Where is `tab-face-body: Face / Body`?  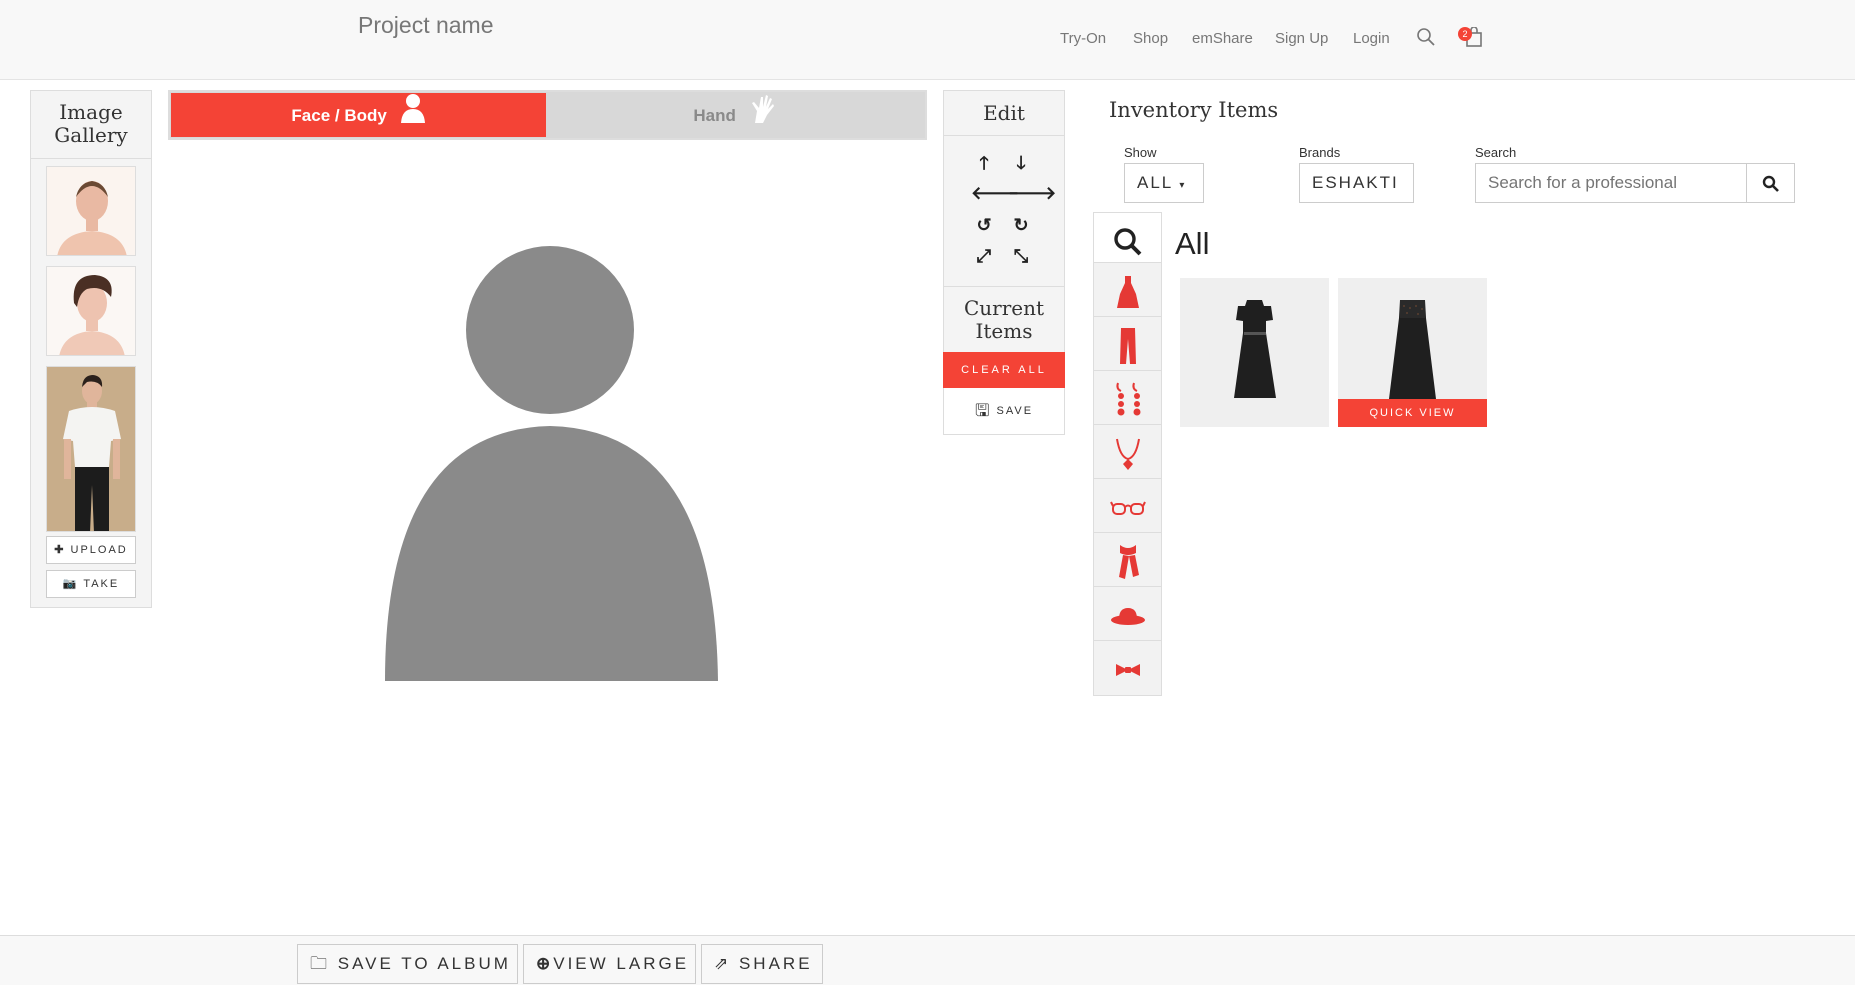
tab-face-body: Face / Body is located at coordinates (358, 115).